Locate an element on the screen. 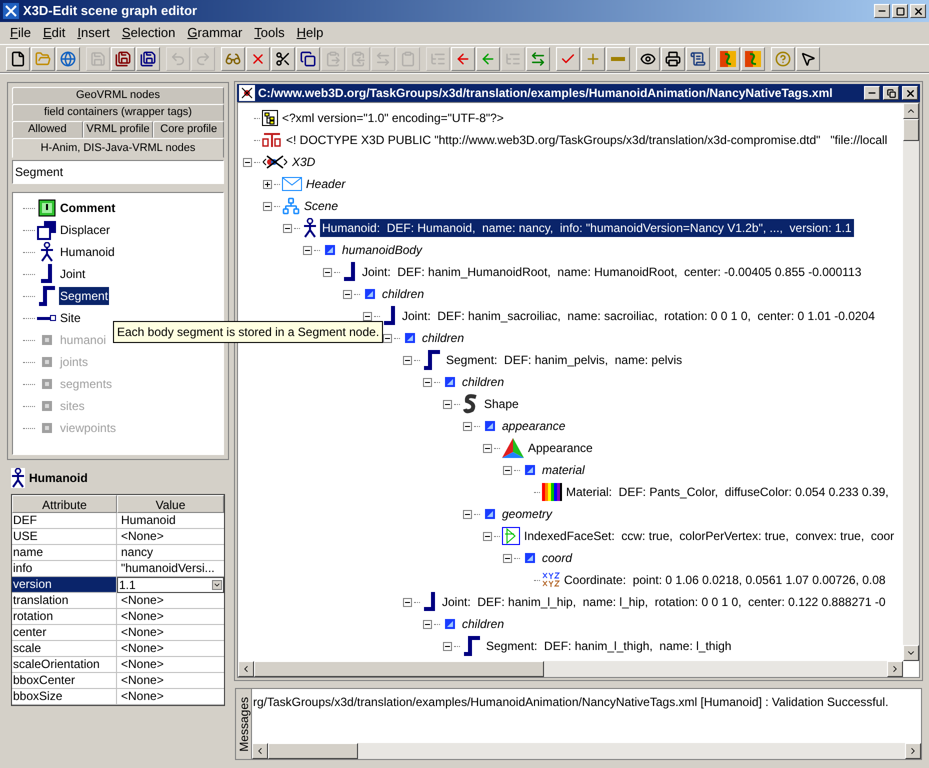  tree-node: Material: DEF: Pants_Color, diffuseColor: 0.054 0.233 0.39, is located at coordinates (727, 492).